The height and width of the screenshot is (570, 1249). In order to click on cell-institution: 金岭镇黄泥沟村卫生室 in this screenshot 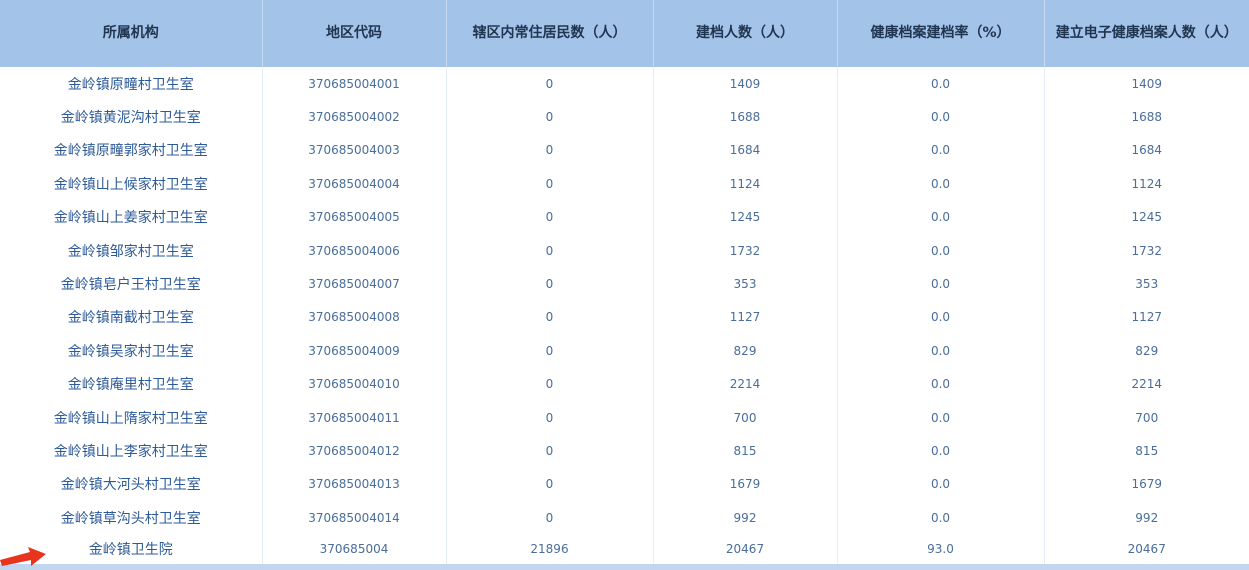, I will do `click(131, 117)`.